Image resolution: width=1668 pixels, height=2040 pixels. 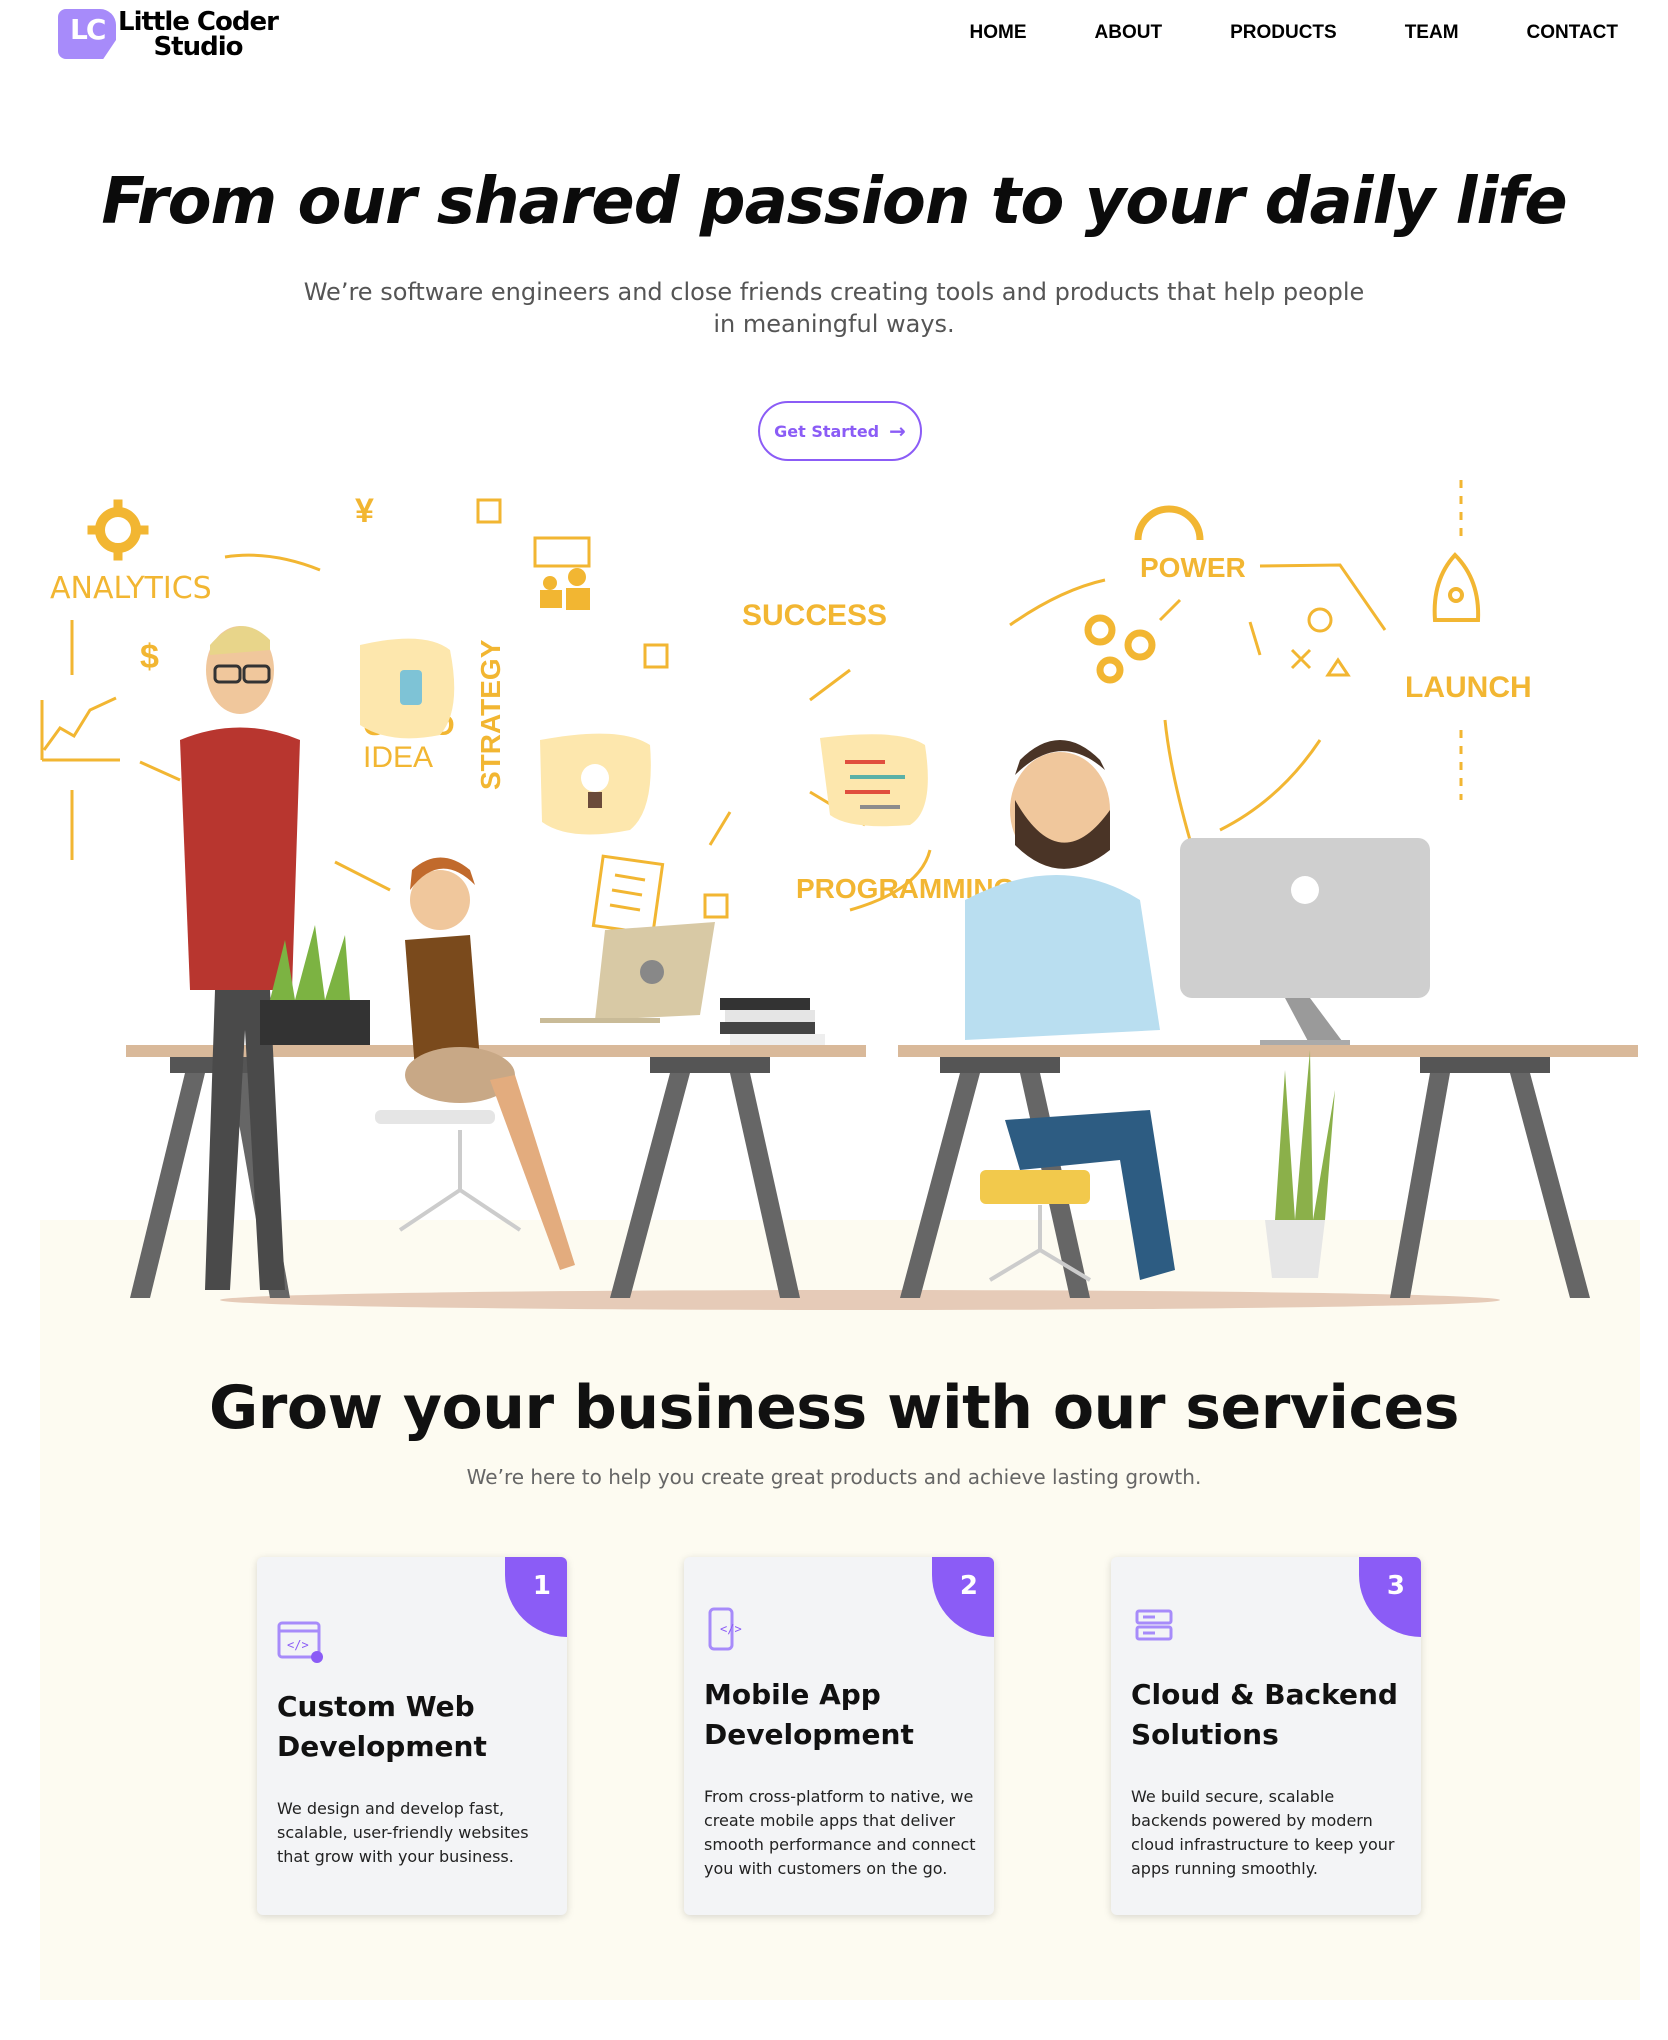 What do you see at coordinates (88, 29) in the screenshot?
I see `logo-mark-text: LC` at bounding box center [88, 29].